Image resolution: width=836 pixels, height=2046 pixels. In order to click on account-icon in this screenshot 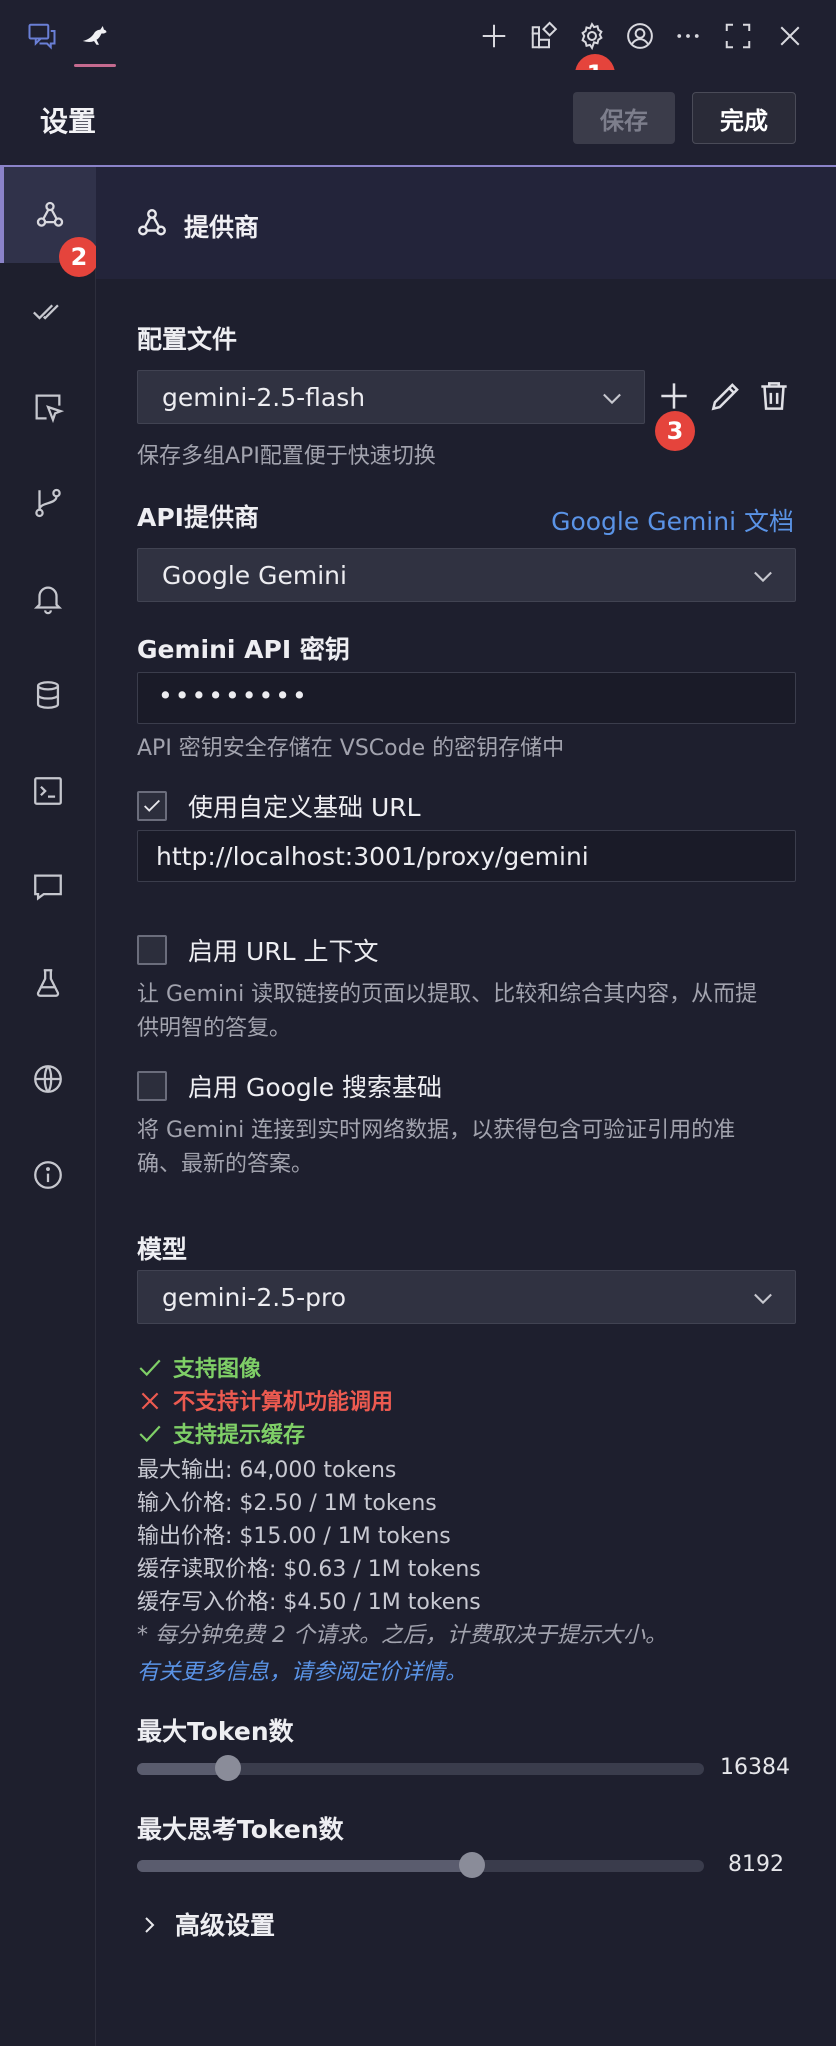, I will do `click(640, 36)`.